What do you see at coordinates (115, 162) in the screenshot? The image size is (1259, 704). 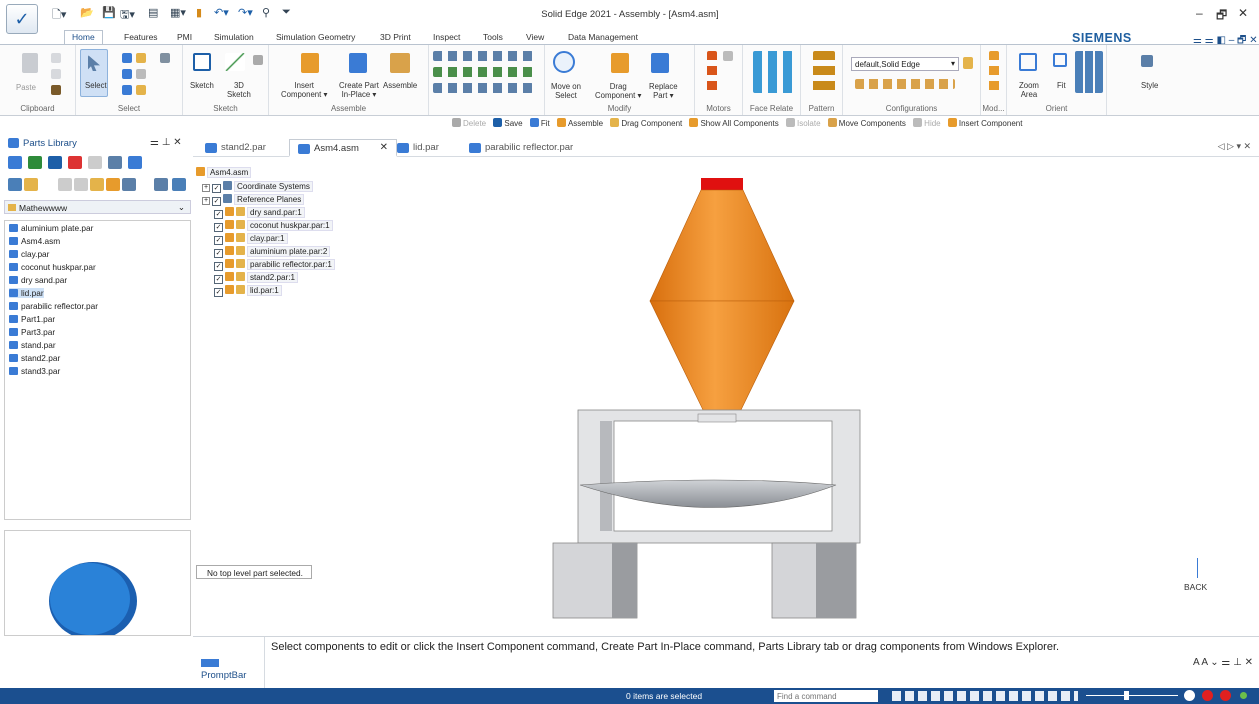 I see `tree-icon` at bounding box center [115, 162].